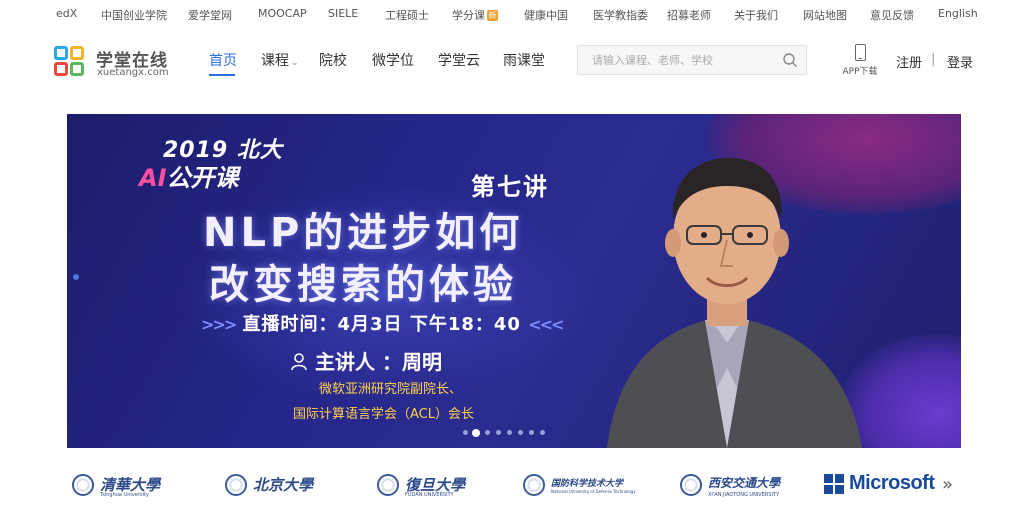 This screenshot has width=1022, height=518. What do you see at coordinates (134, 15) in the screenshot?
I see `top-link-startup-academy: 中国创业学院` at bounding box center [134, 15].